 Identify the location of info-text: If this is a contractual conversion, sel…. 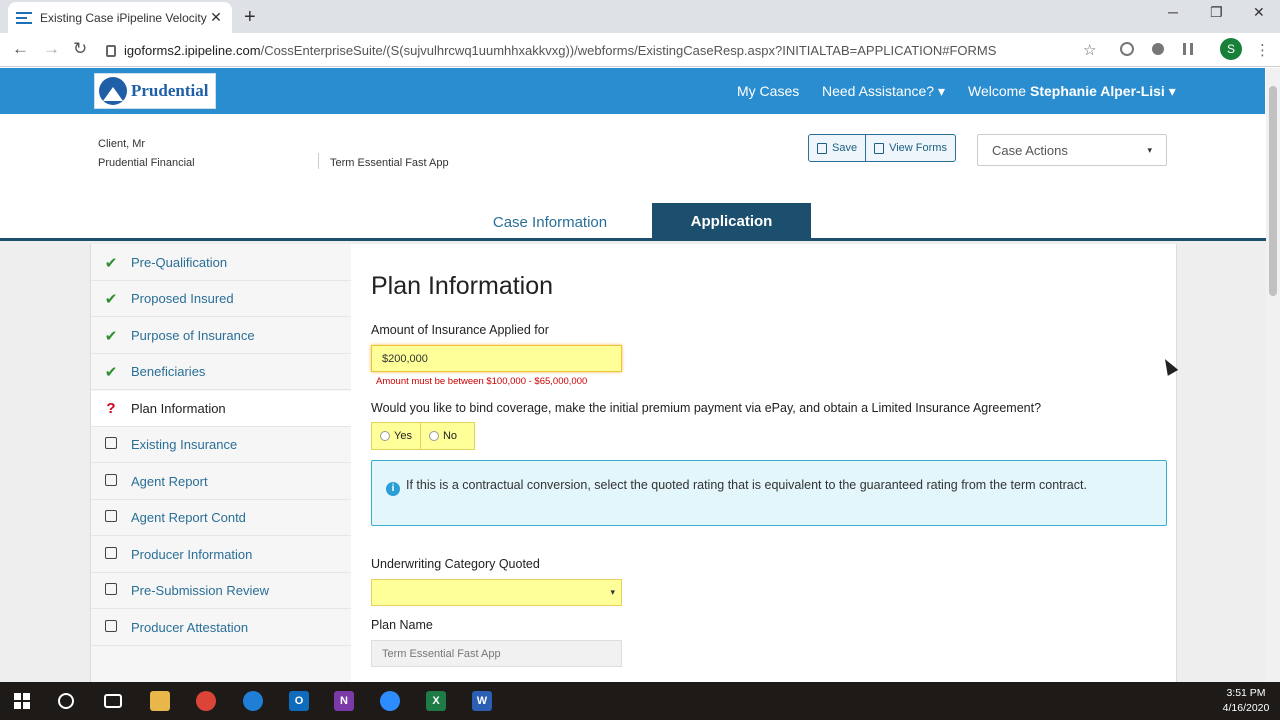
(746, 485).